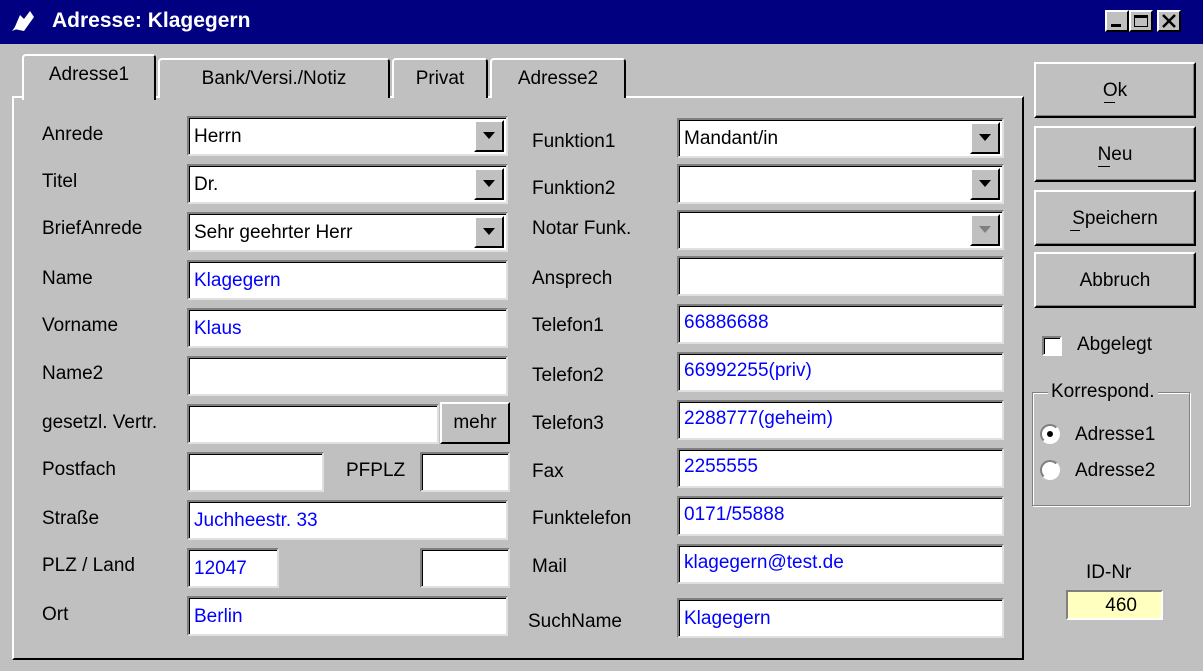  What do you see at coordinates (840, 516) in the screenshot?
I see `funktelefon-input: 0171/55888` at bounding box center [840, 516].